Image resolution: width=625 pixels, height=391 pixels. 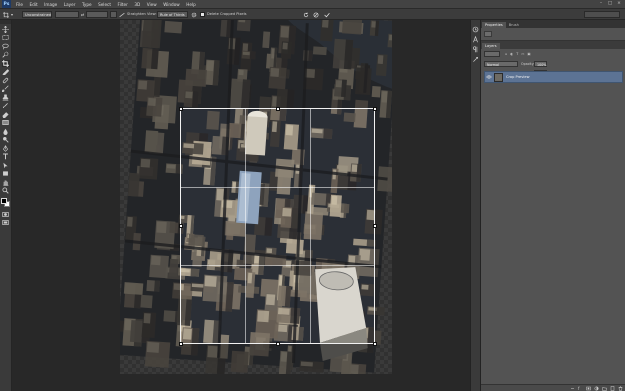 I want to click on menu-layer: Layer, so click(x=70, y=4).